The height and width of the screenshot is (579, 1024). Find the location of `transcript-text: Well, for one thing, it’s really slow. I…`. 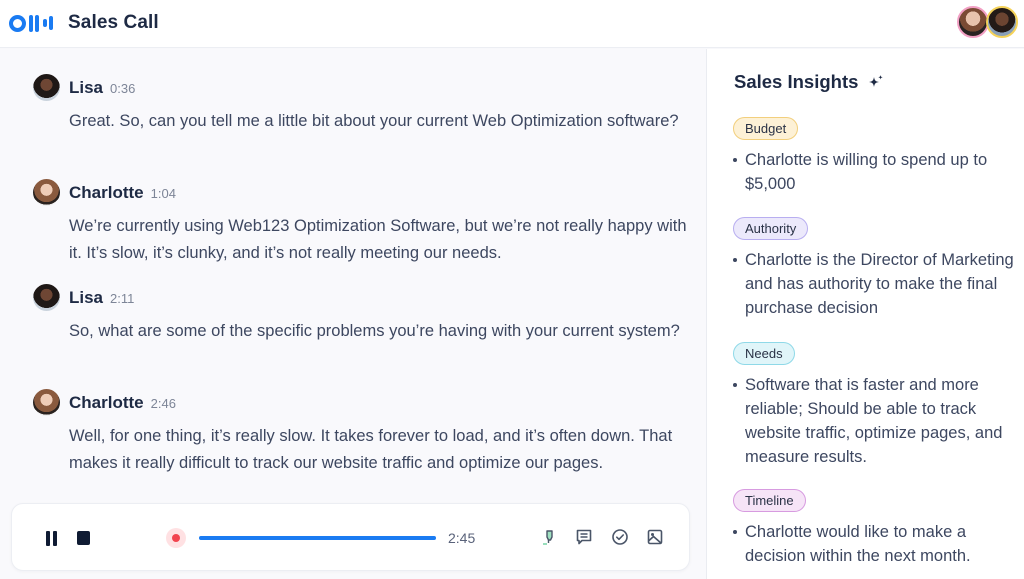

transcript-text: Well, for one thing, it’s really slow. I… is located at coordinates (371, 449).